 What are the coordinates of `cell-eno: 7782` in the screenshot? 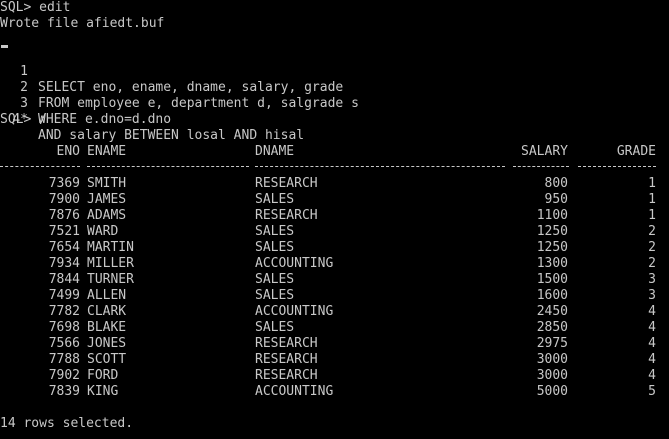 It's located at (64, 311).